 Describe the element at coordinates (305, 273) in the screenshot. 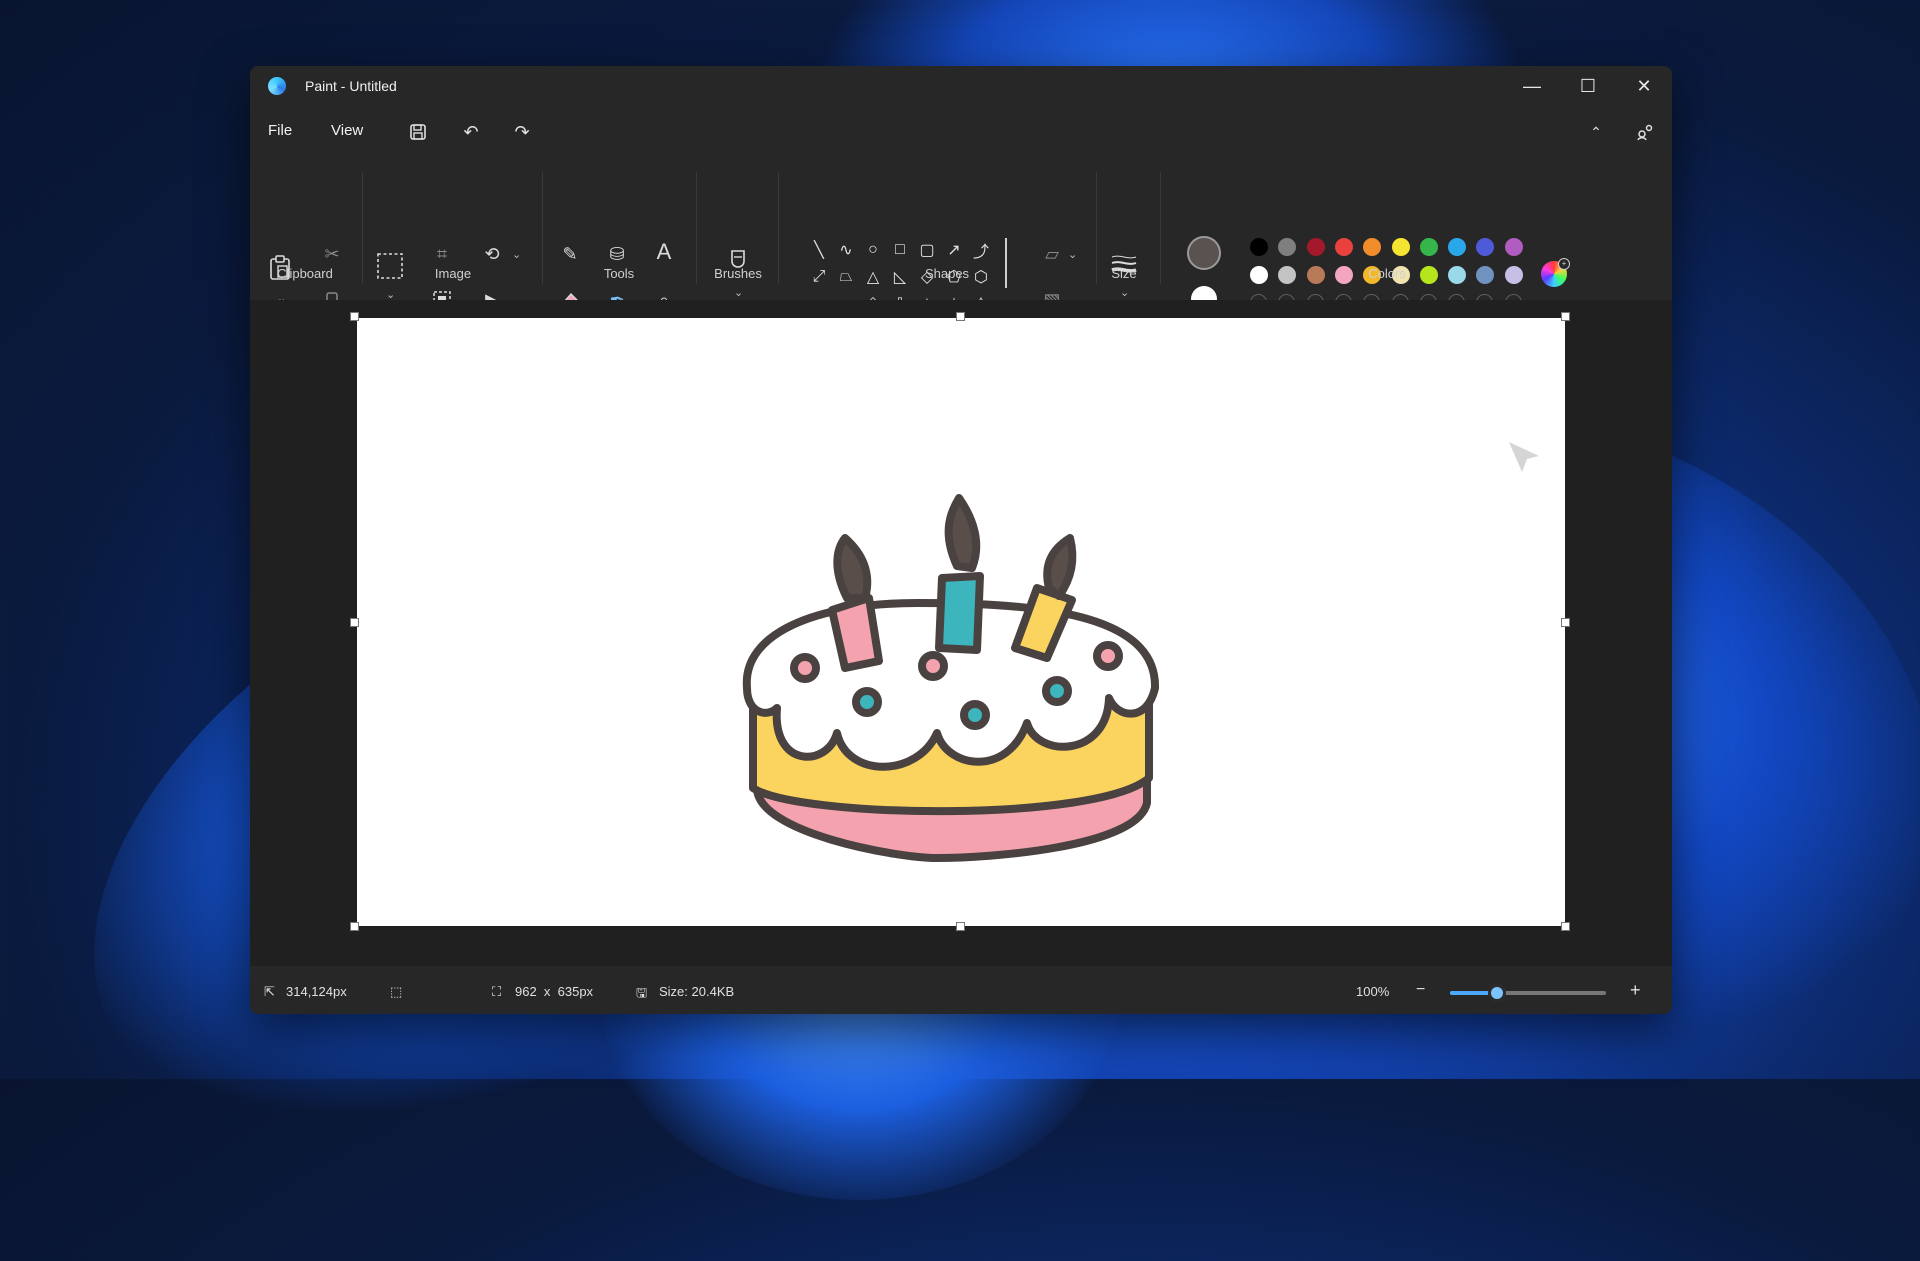

I see `group-label-clipboard: Clipboard` at that location.